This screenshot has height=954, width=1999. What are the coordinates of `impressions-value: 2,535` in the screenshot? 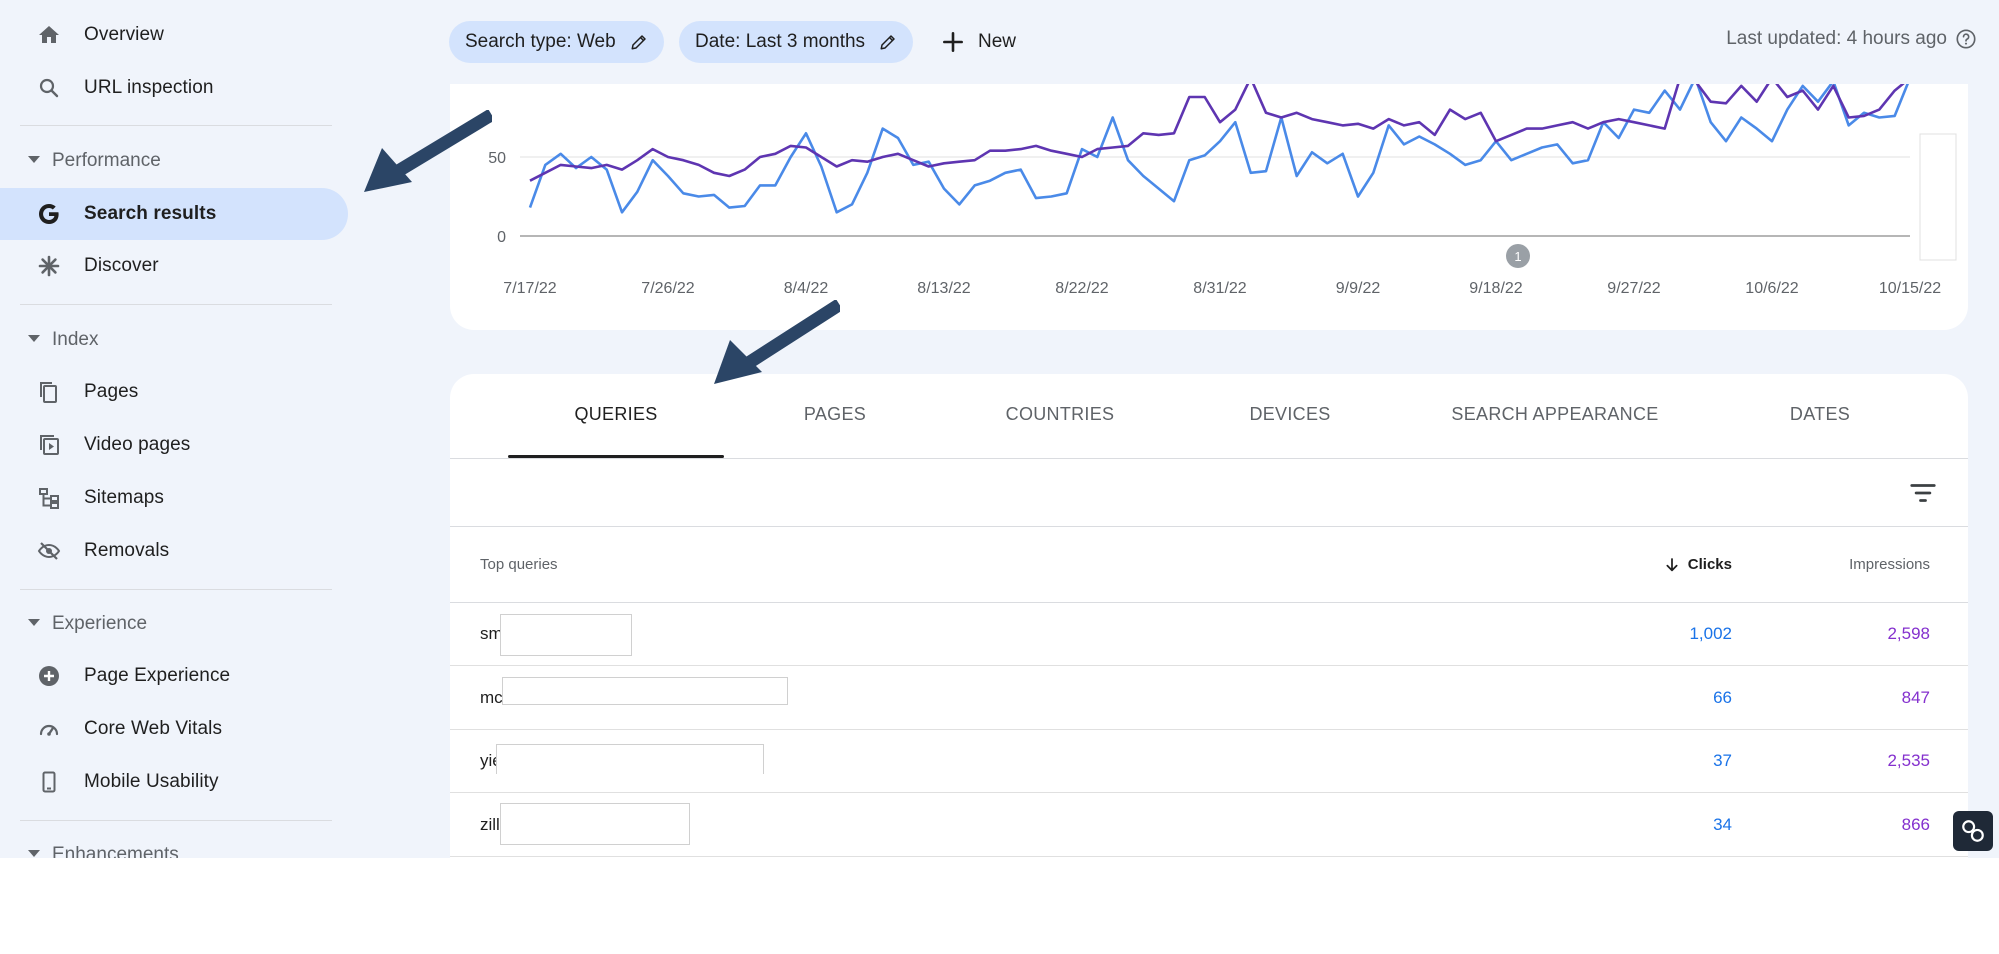 It's located at (1908, 760).